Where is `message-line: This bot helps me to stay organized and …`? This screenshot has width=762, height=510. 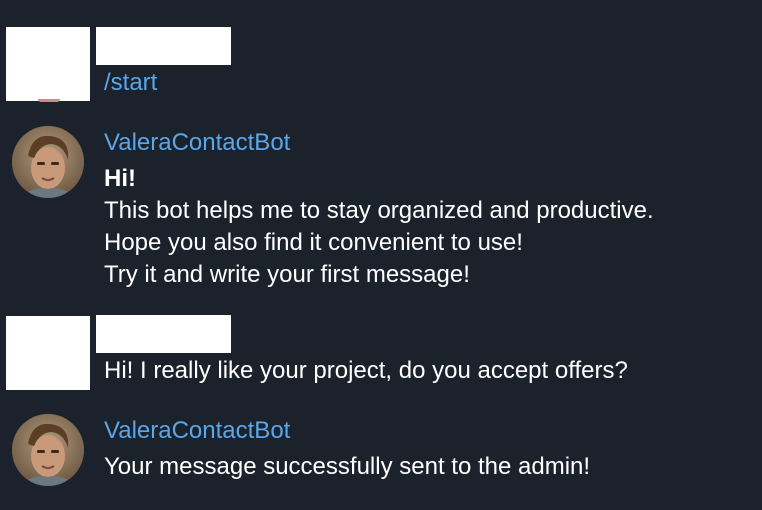
message-line: This bot helps me to stay organized and … is located at coordinates (379, 210).